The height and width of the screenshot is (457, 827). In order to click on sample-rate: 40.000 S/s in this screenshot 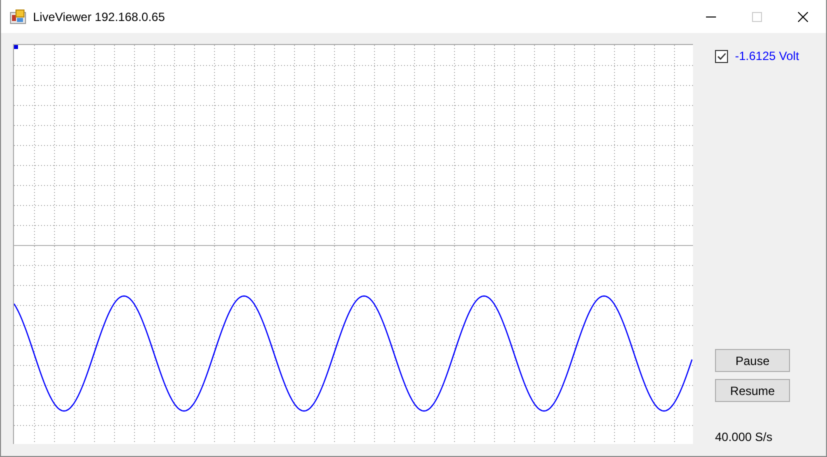, I will do `click(743, 437)`.